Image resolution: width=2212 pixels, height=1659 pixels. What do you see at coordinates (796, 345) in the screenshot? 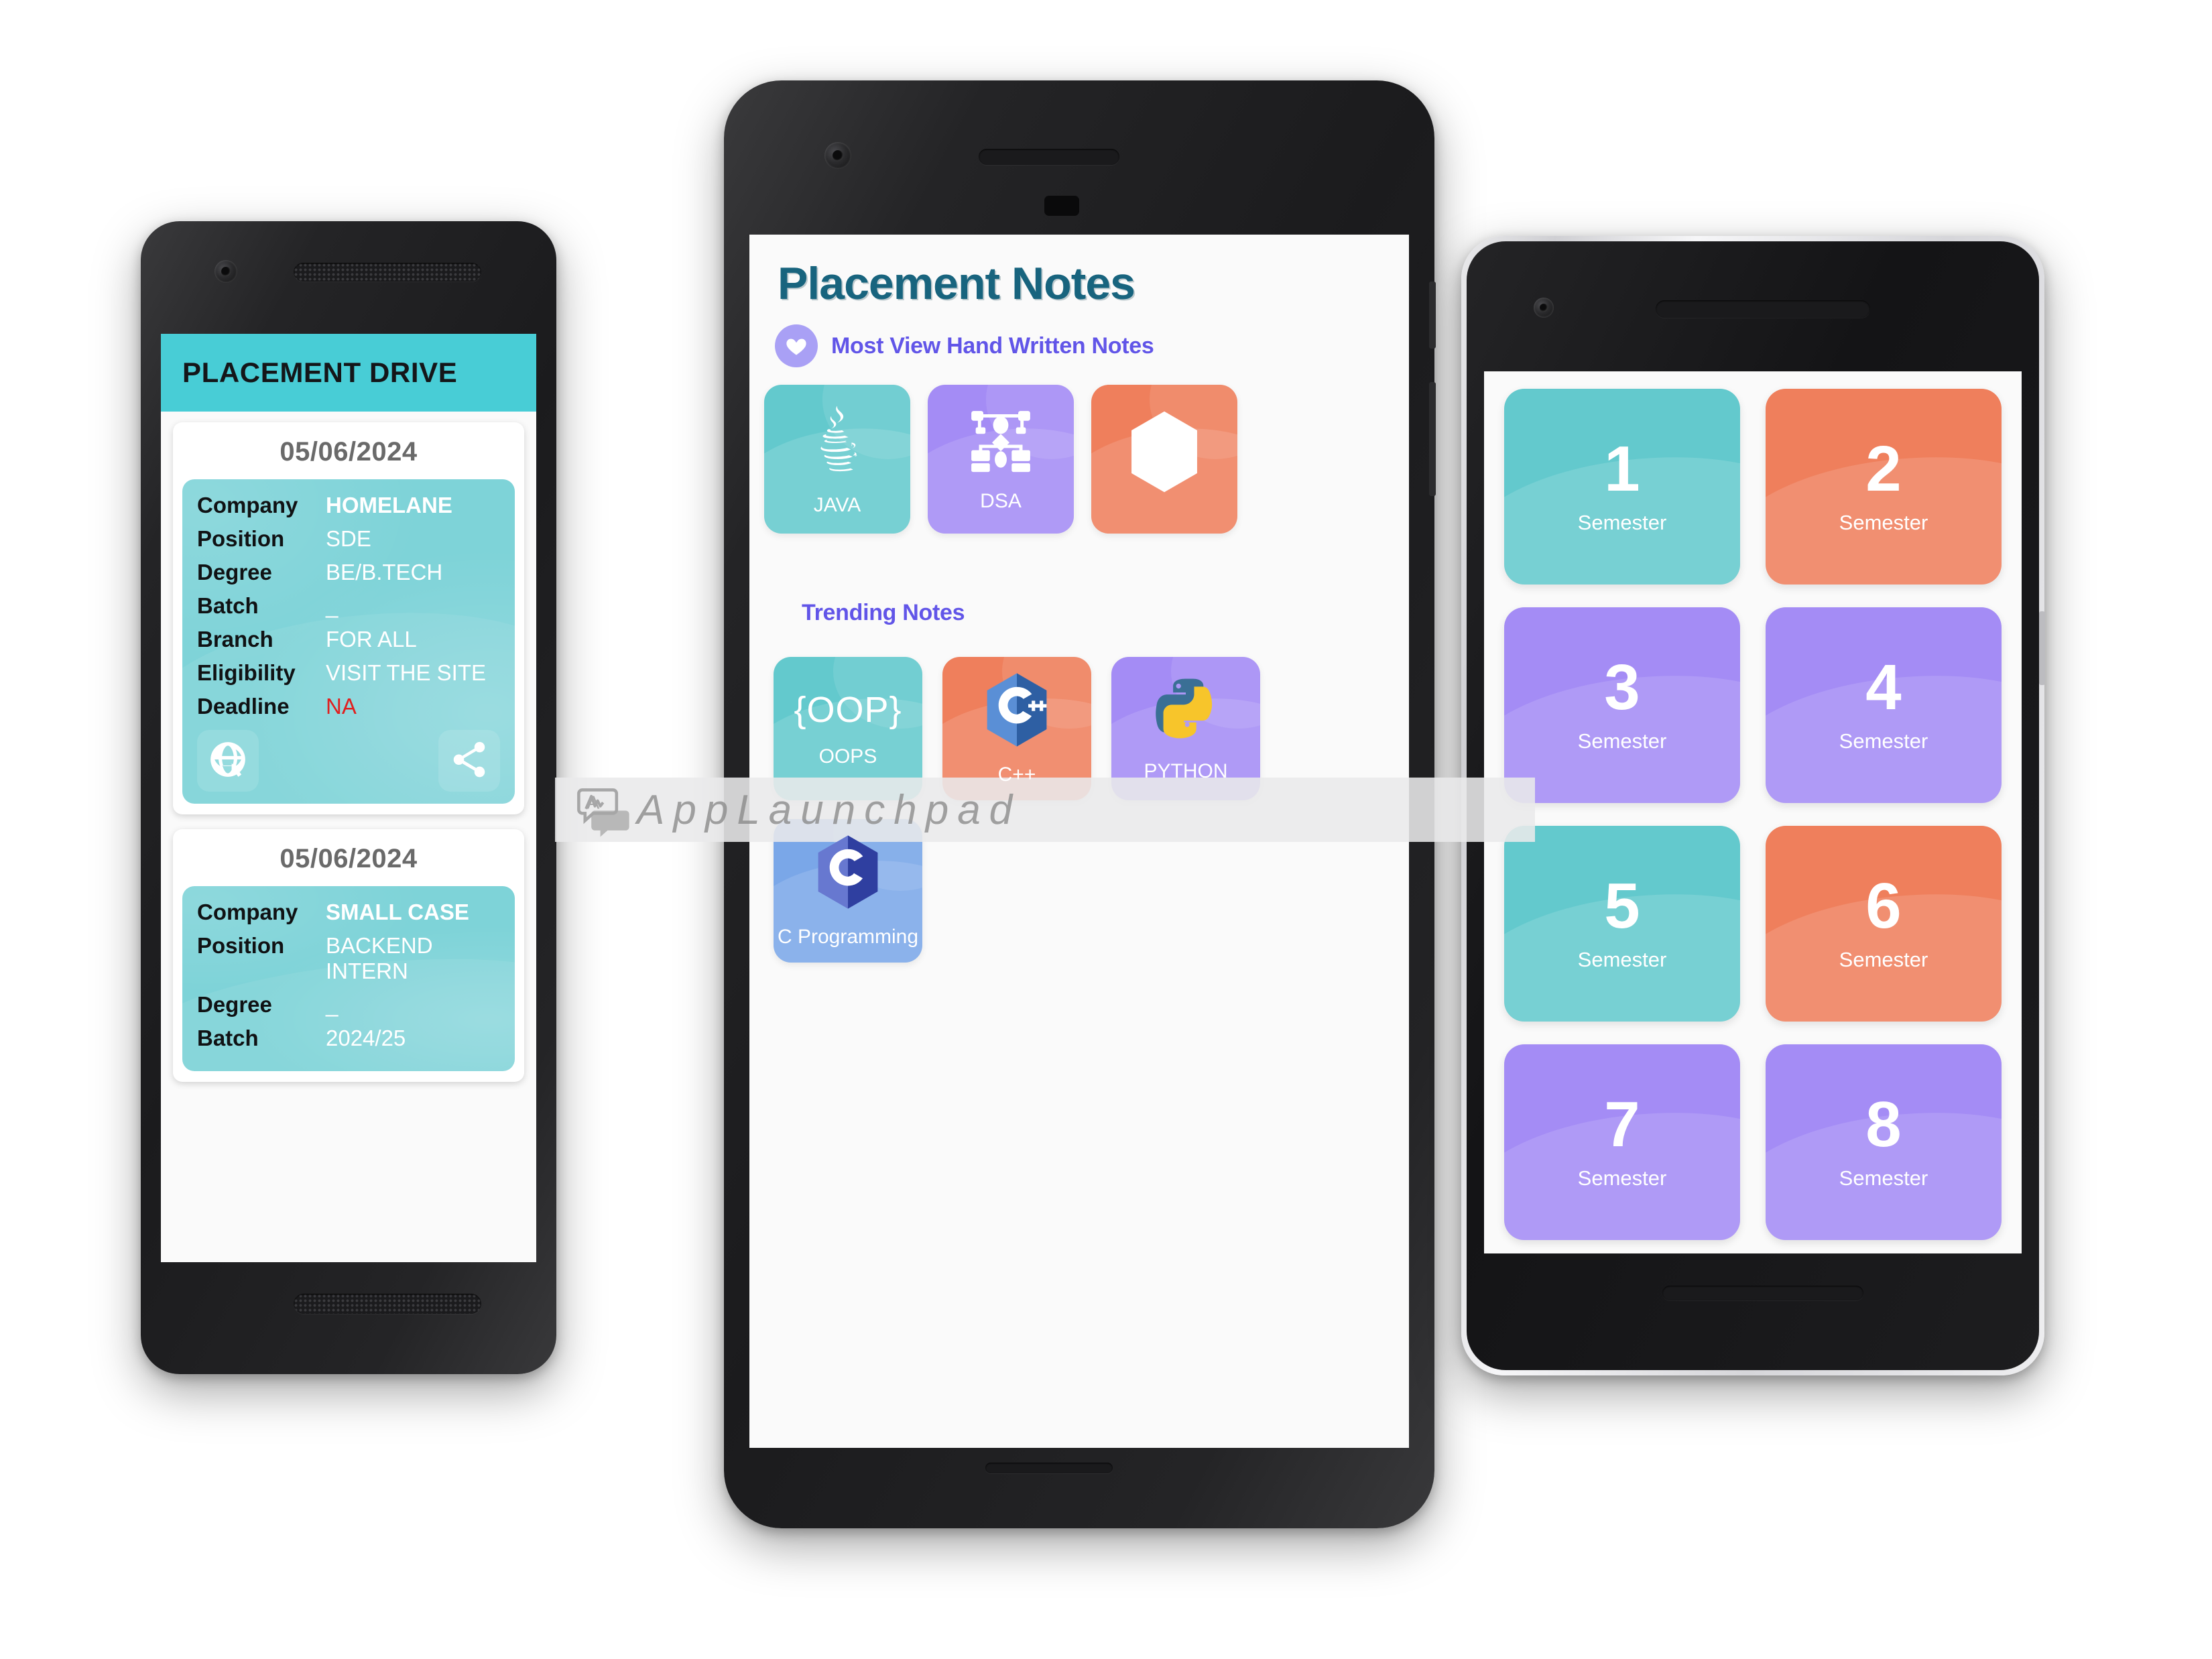
I see `heart-icon` at bounding box center [796, 345].